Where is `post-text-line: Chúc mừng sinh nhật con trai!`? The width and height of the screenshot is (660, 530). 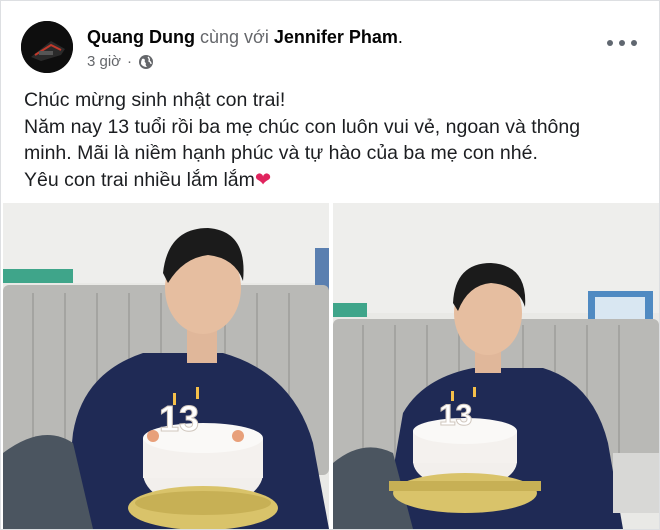
post-text-line: Chúc mừng sinh nhật con trai! is located at coordinates (155, 100).